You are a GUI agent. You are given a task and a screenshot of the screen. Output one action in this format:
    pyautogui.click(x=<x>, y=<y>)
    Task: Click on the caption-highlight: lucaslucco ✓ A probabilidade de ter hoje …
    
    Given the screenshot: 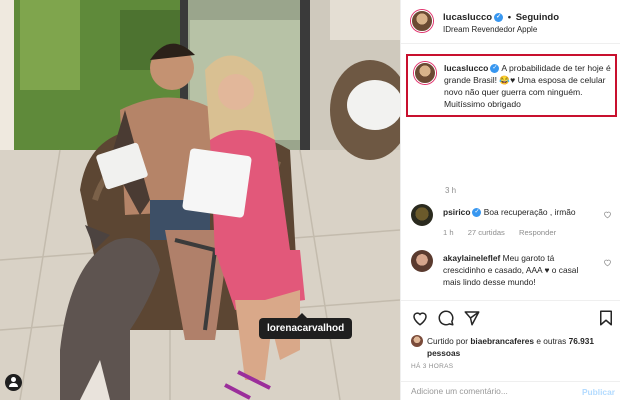 What is the action you would take?
    pyautogui.click(x=511, y=85)
    